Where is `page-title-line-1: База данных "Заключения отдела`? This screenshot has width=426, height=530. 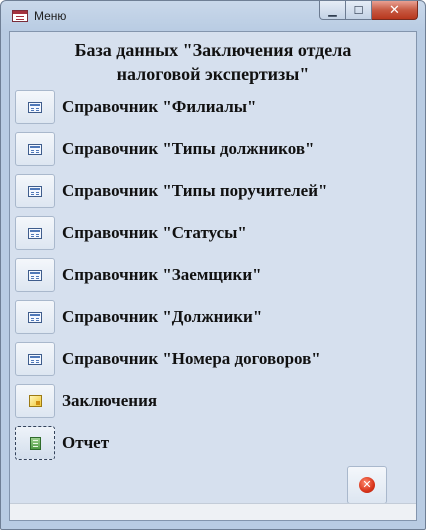 page-title-line-1: База данных "Заключения отдела is located at coordinates (213, 50).